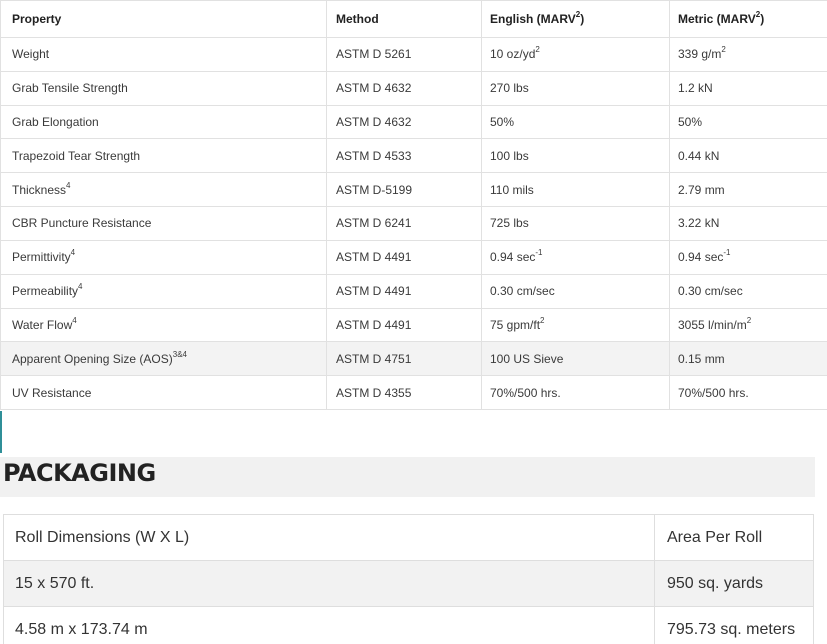  I want to click on roll-dimensions-cell: 15 x 570 ft., so click(329, 583).